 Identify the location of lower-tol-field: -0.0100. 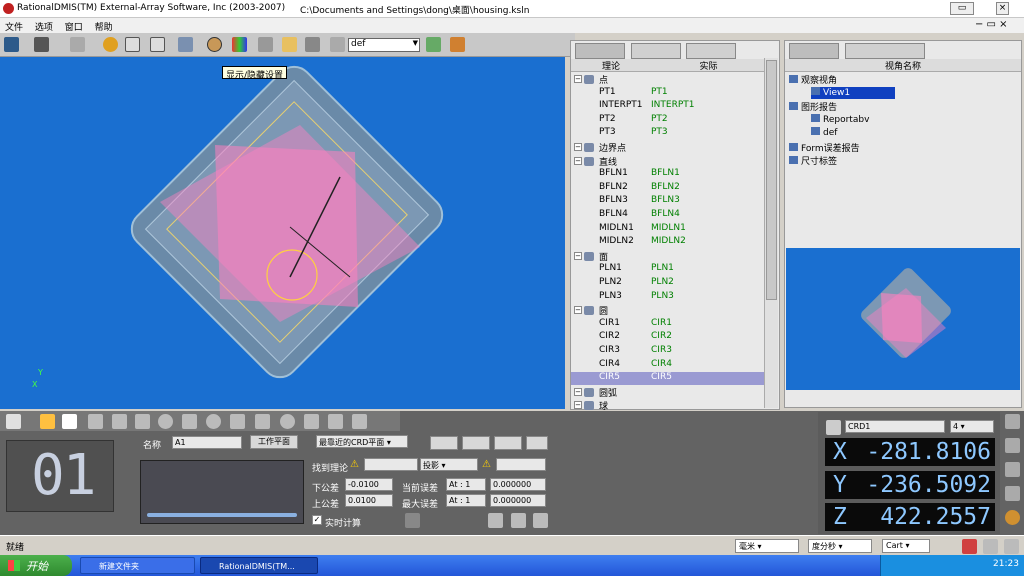
(369, 484).